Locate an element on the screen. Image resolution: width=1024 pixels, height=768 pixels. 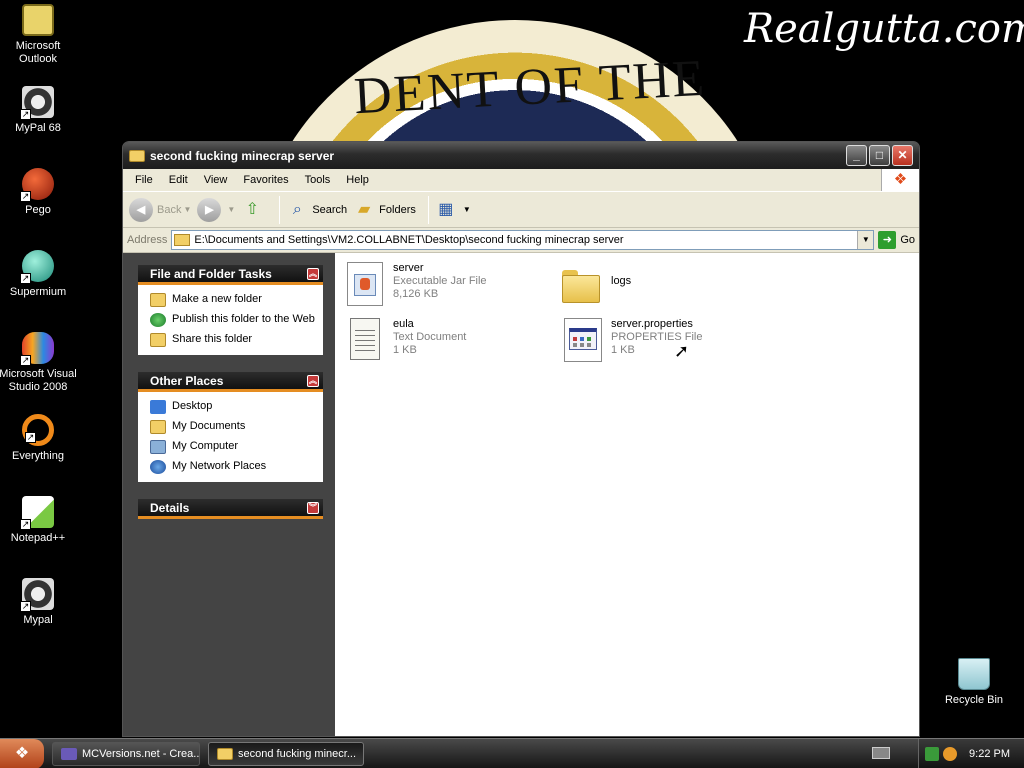
desktop-icon-everything: ↗ Everything is located at coordinates (40, 438).